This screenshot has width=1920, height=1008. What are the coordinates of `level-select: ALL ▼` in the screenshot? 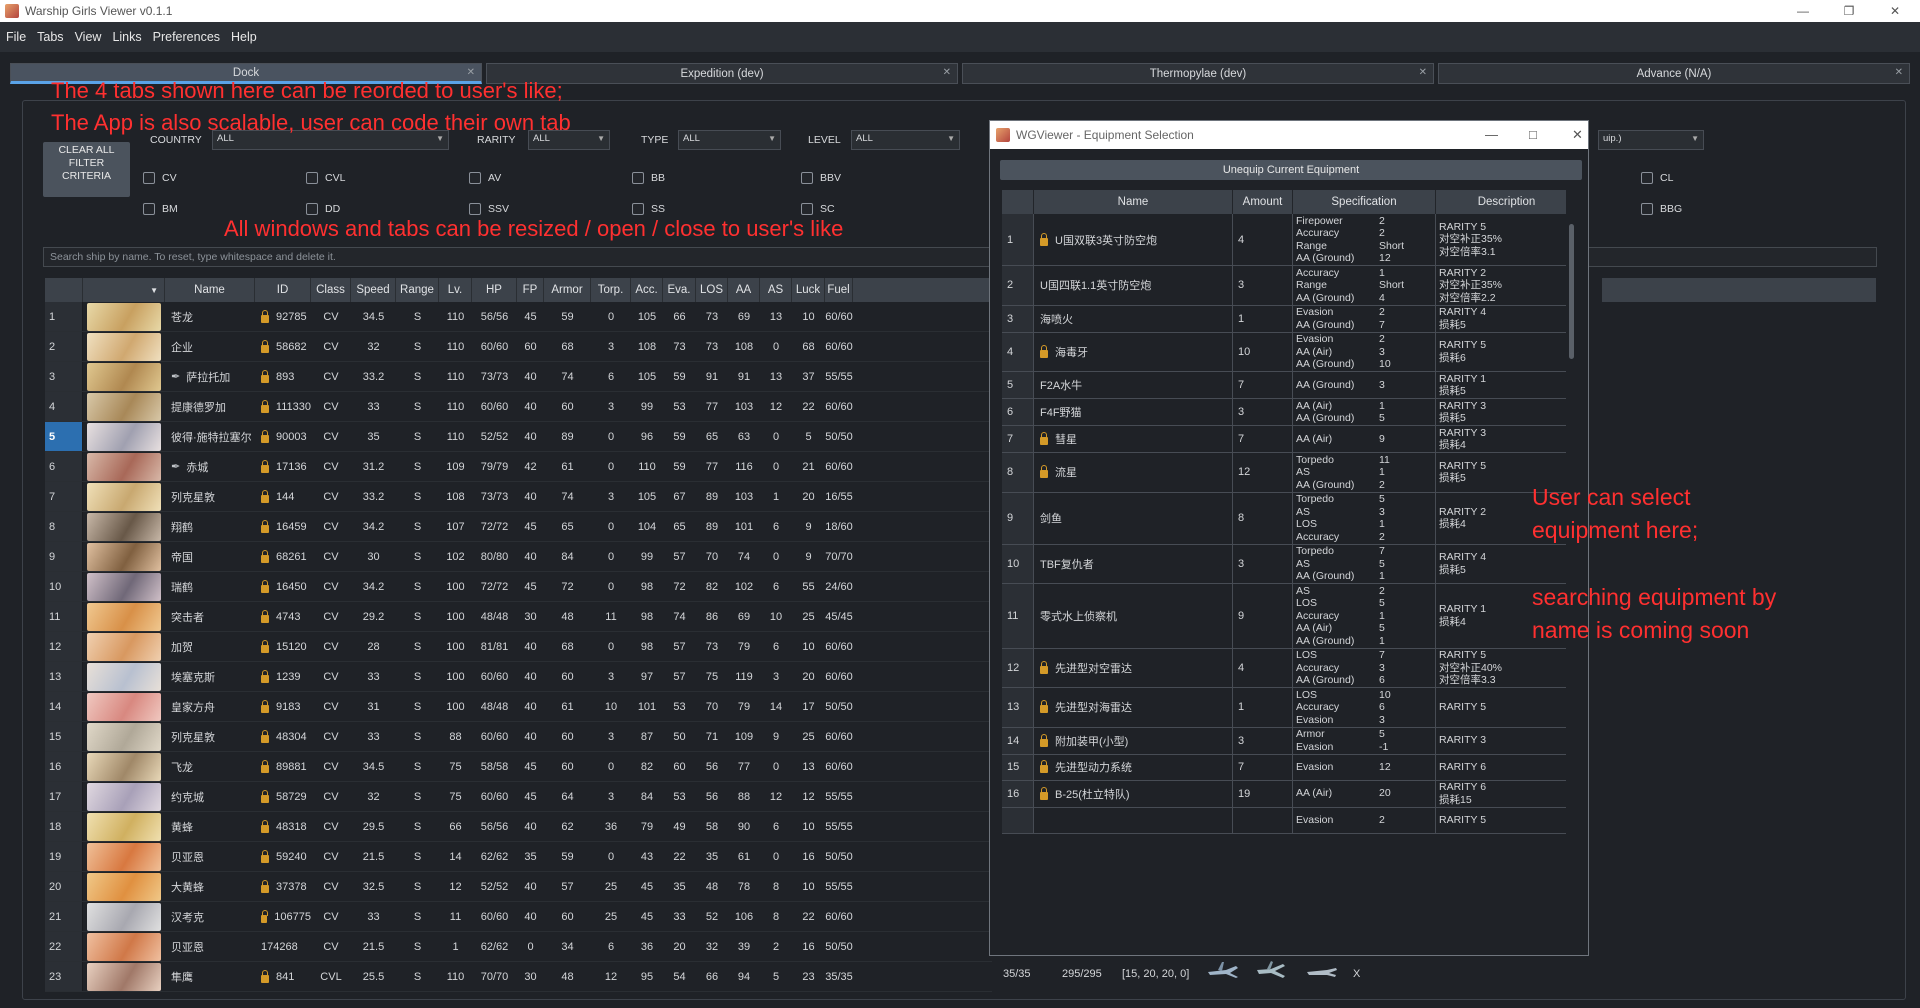 It's located at (905, 140).